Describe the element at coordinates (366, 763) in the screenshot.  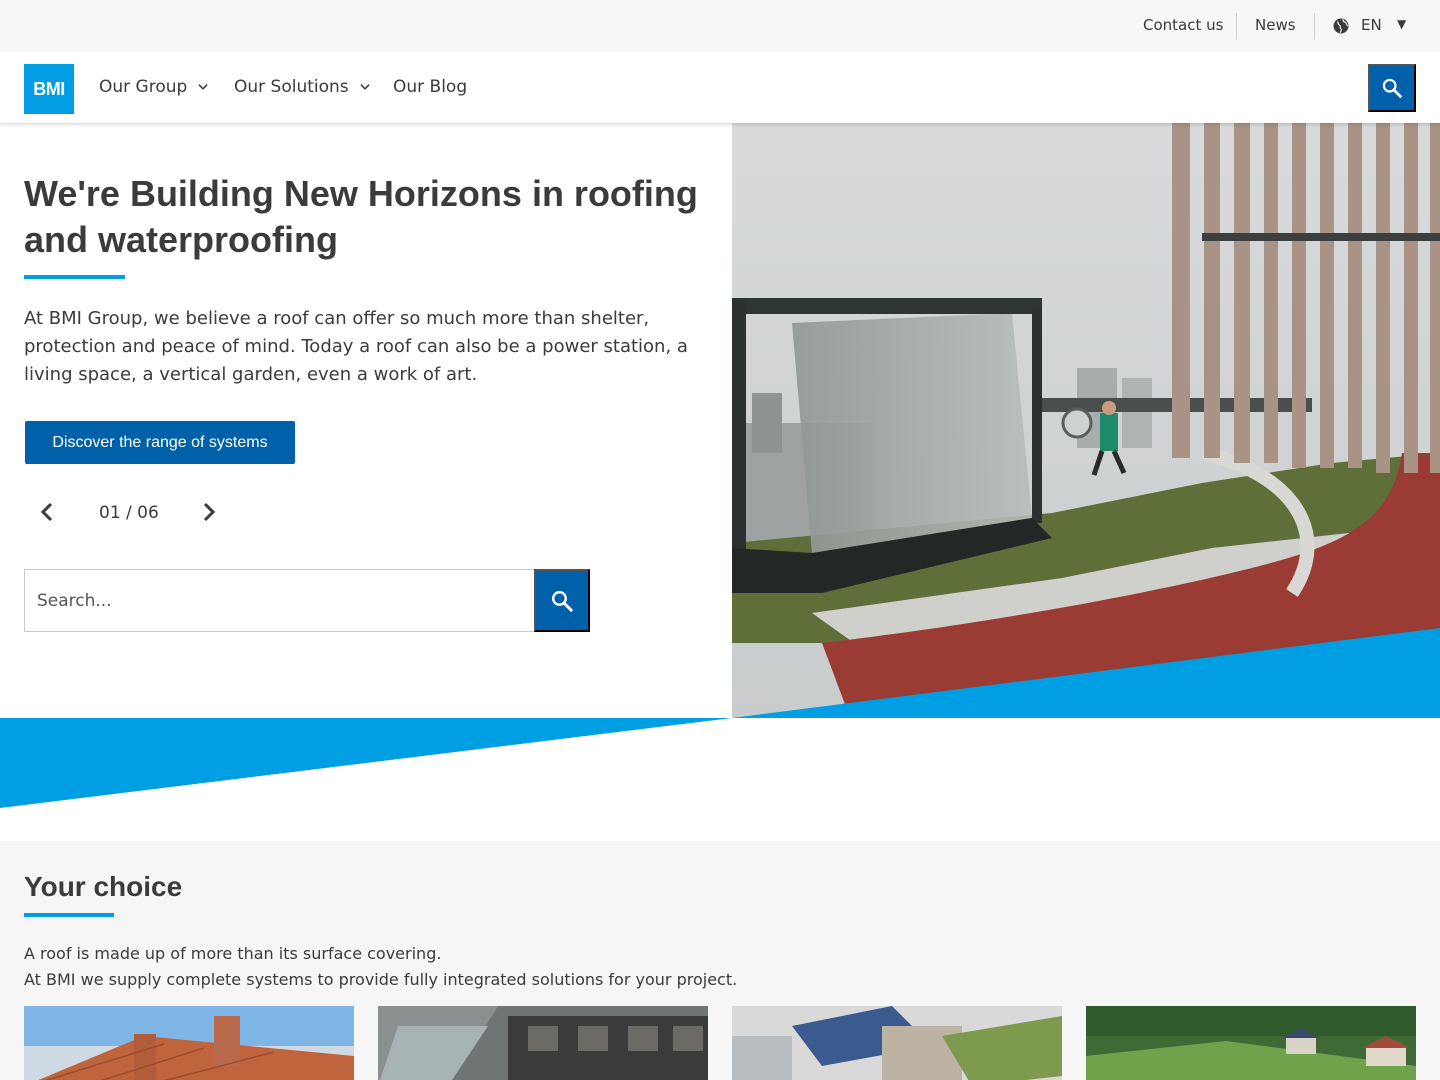
I see `decorative-wedge` at that location.